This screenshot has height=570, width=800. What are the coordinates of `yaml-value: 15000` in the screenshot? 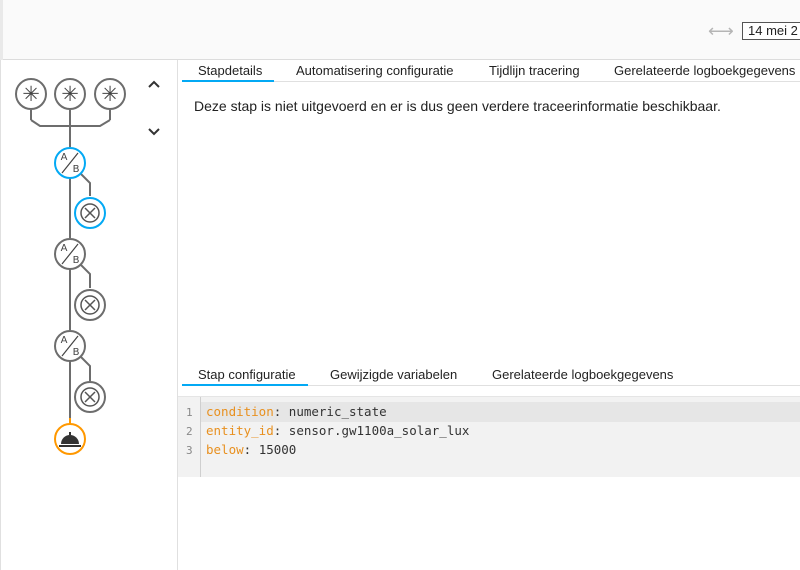 It's located at (274, 449).